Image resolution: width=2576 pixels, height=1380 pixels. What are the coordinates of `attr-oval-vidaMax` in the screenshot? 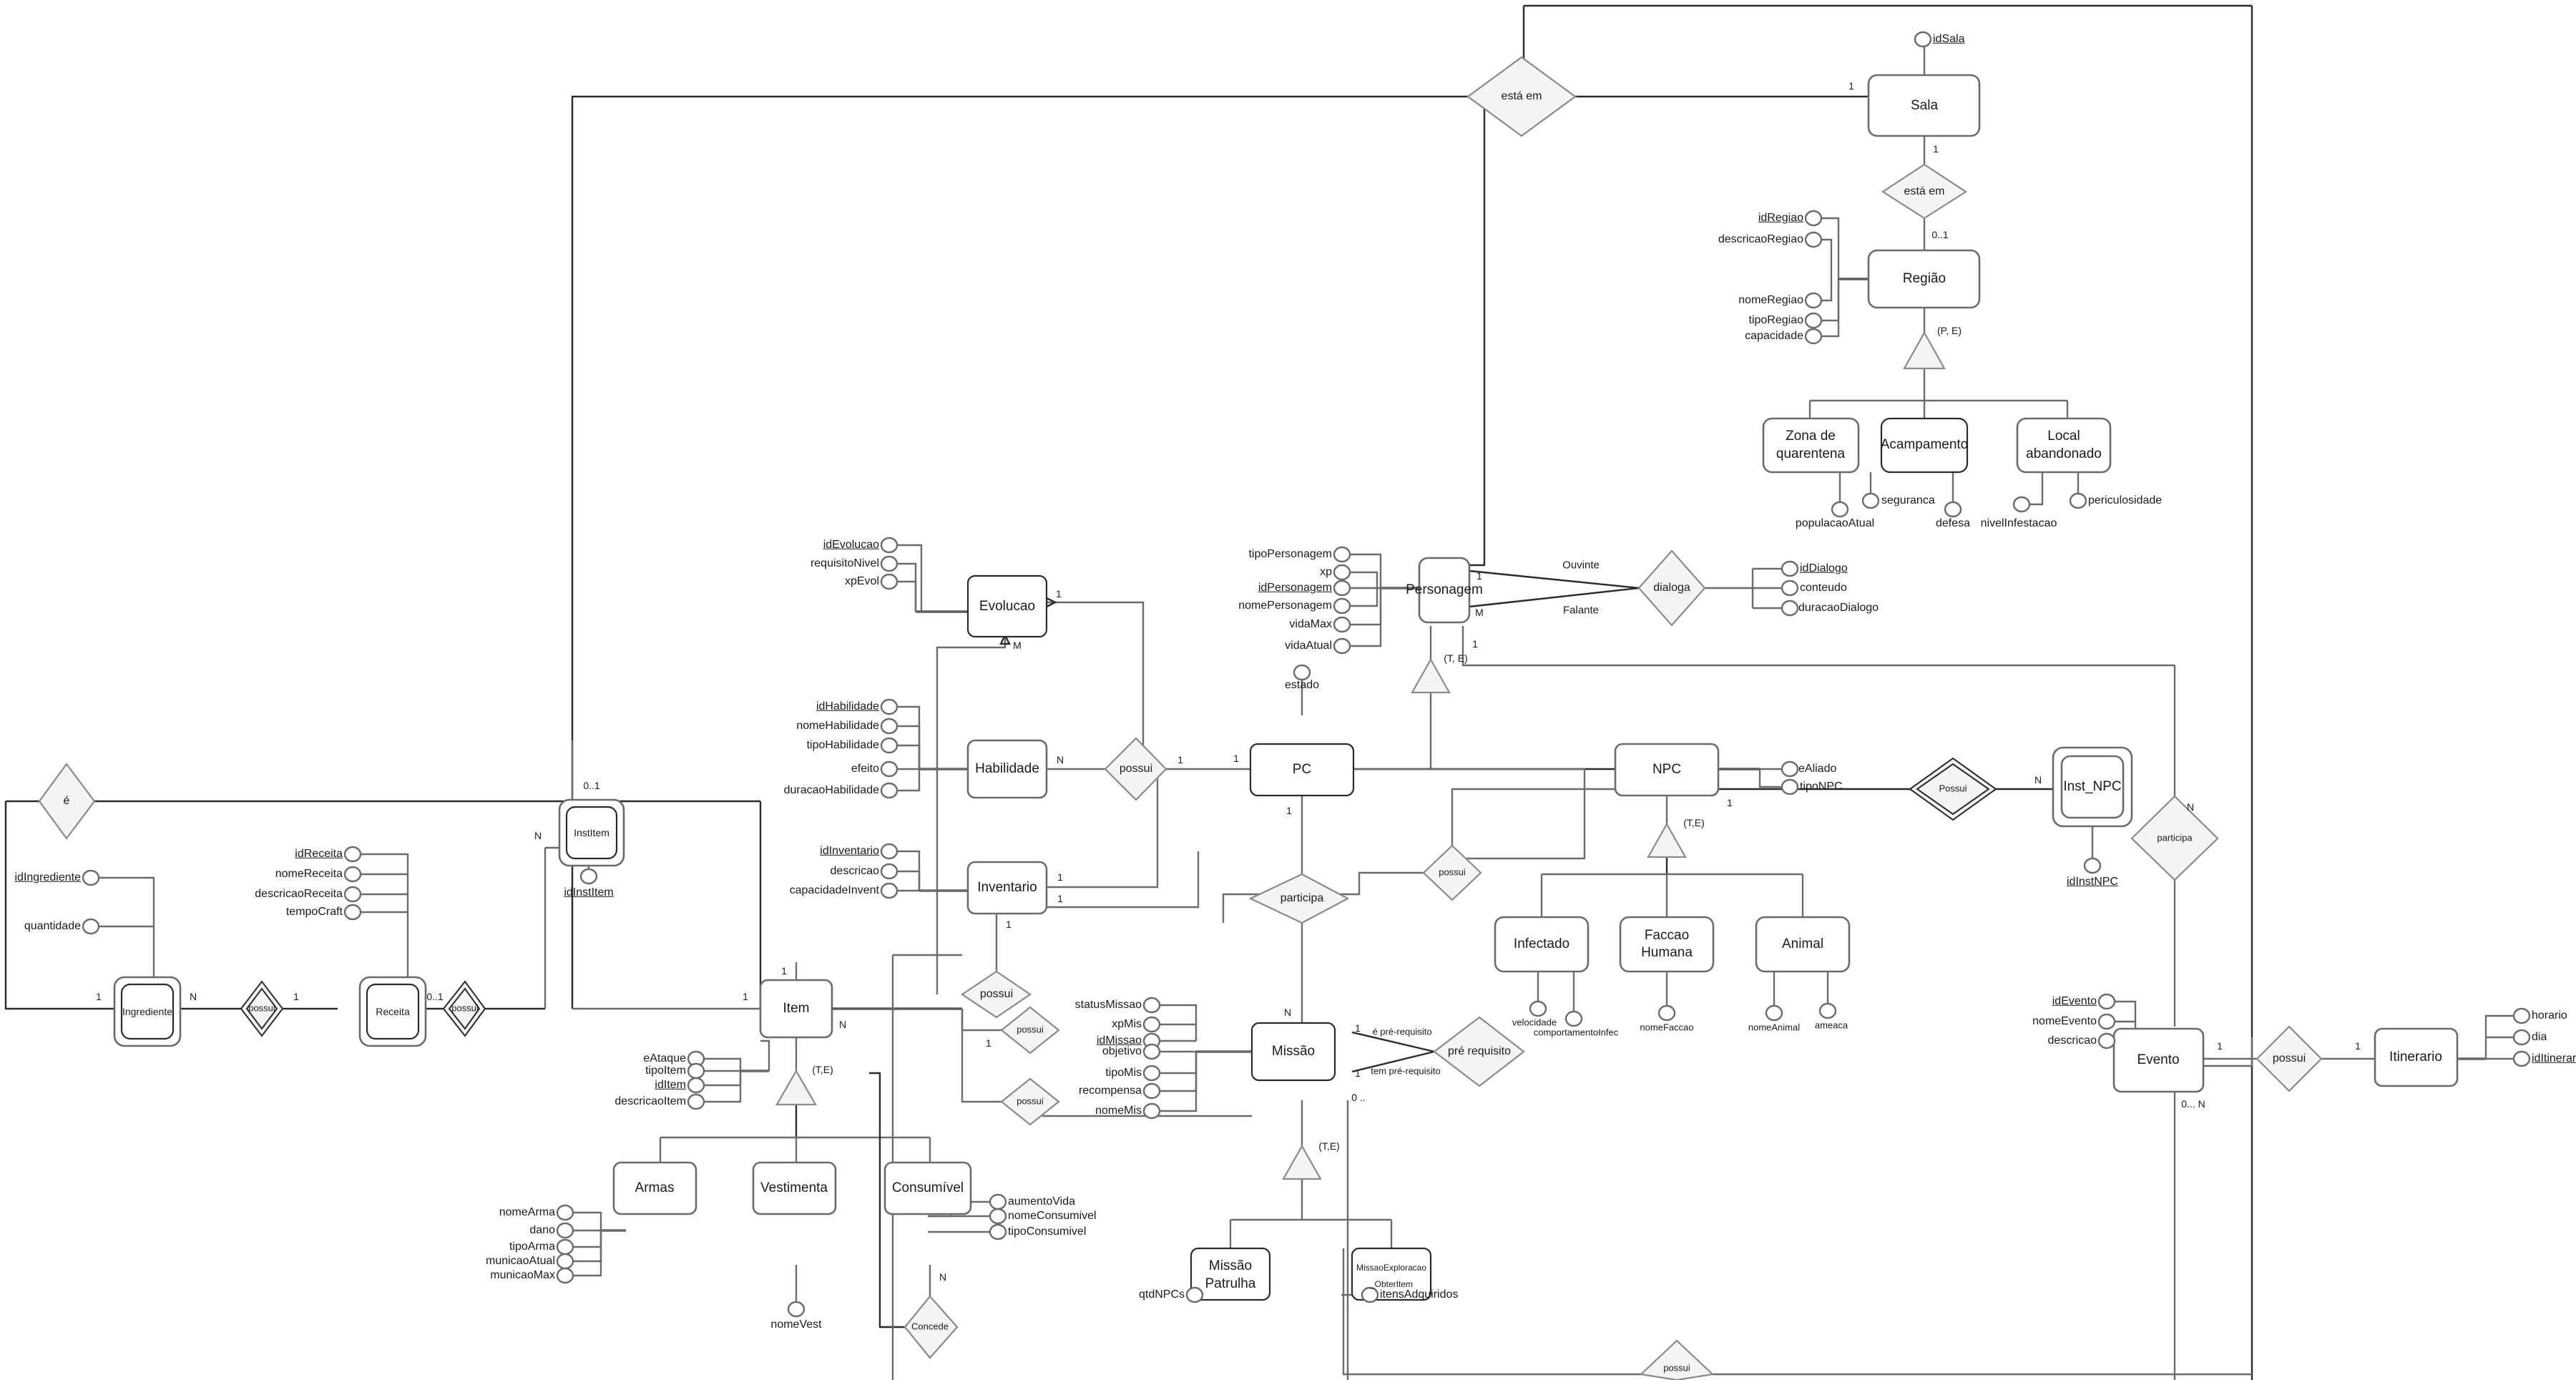 It's located at (1342, 625).